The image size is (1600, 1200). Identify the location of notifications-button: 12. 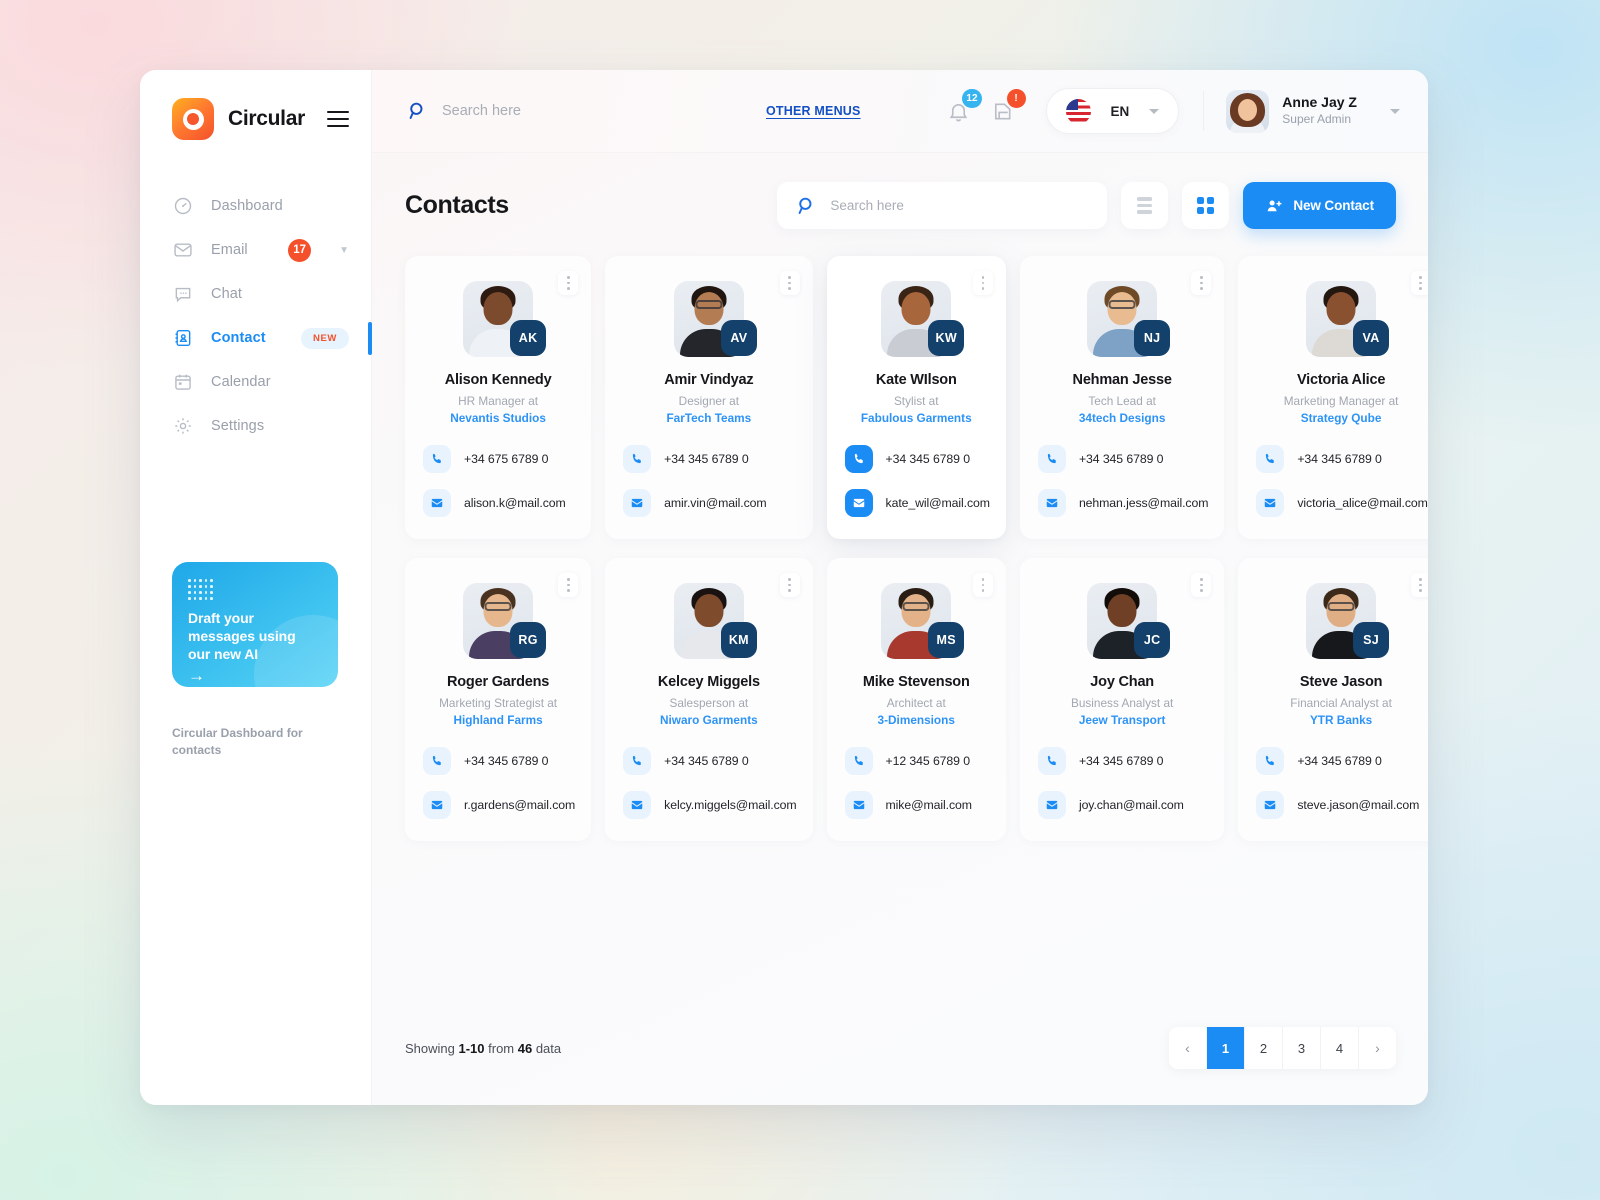
(962, 108).